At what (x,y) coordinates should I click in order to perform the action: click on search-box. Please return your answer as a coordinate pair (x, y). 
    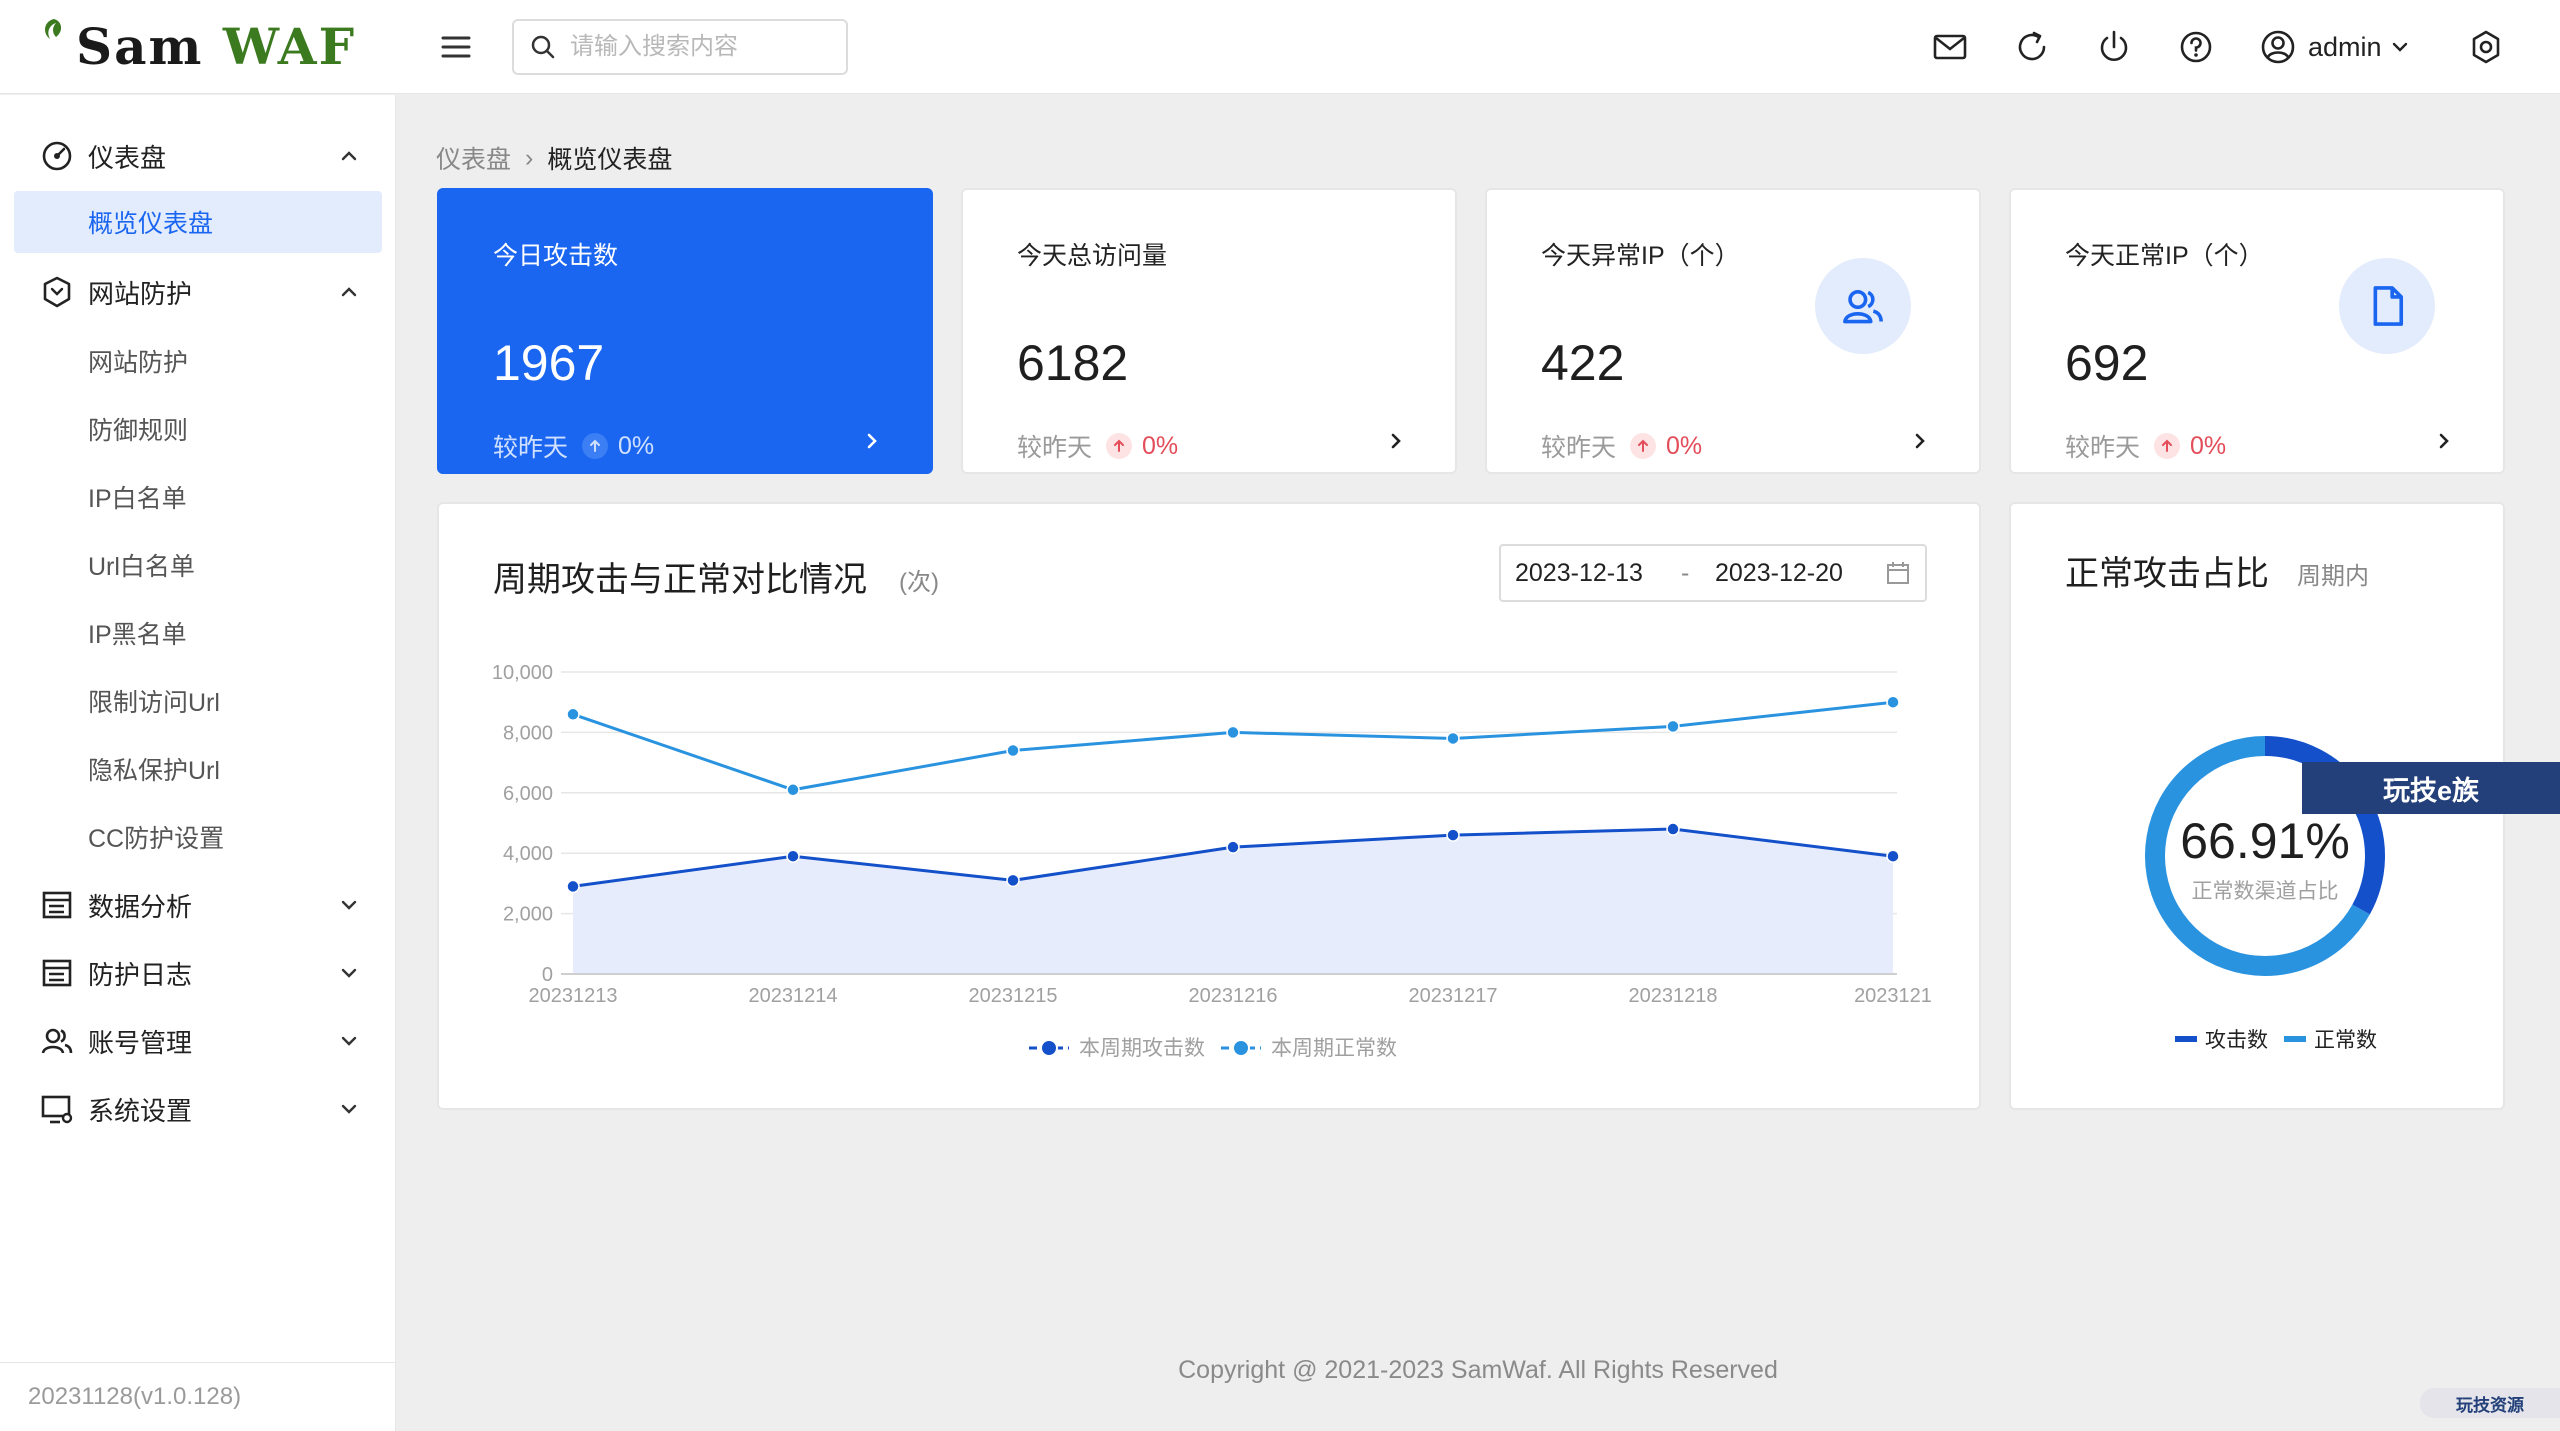
    Looking at the image, I should click on (680, 47).